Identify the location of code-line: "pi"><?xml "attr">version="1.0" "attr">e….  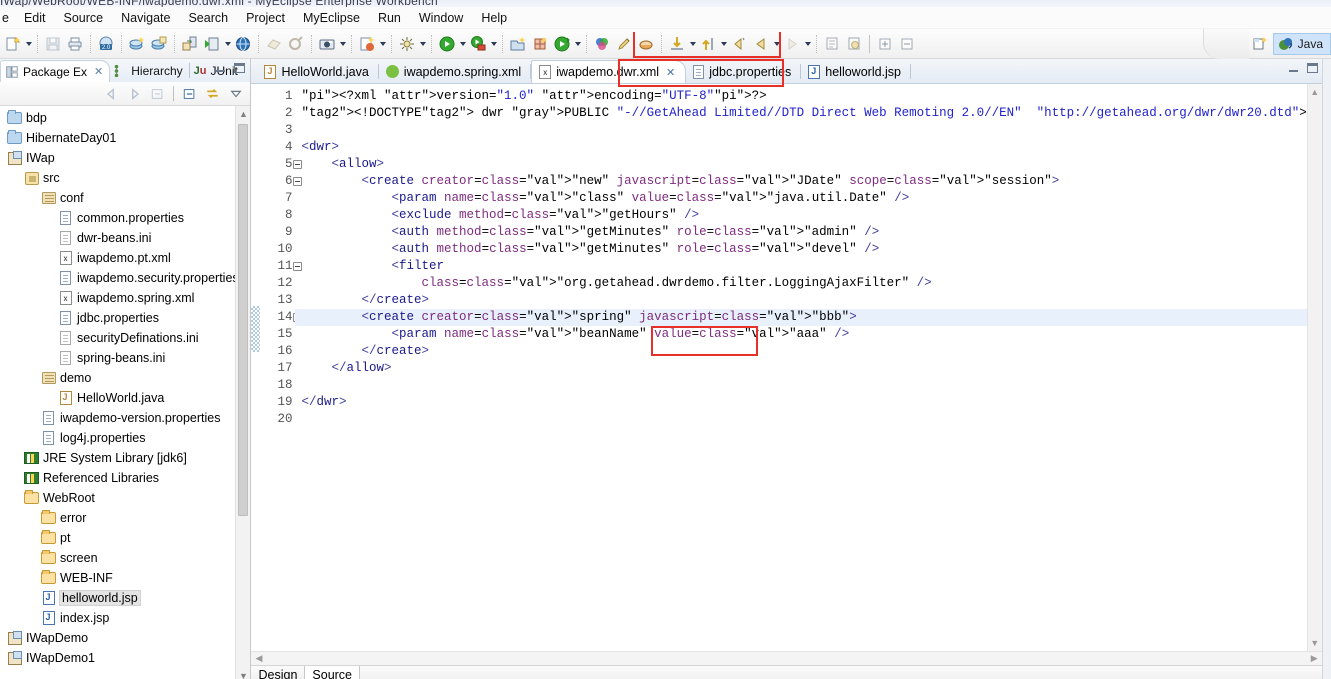
(800, 96).